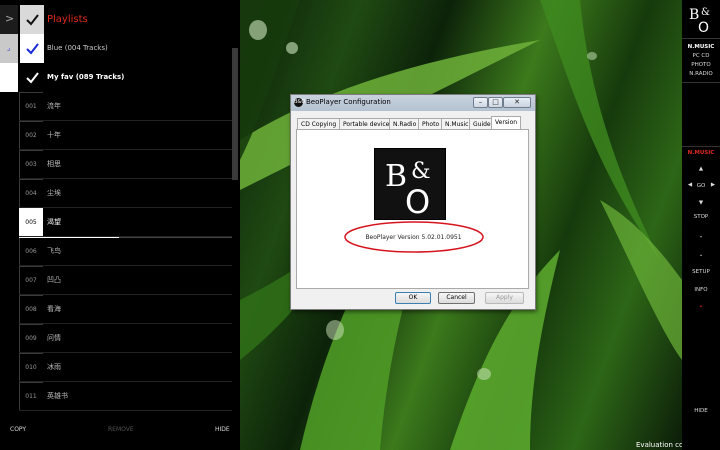 The image size is (720, 450). I want to click on bo-brand-logo: B & O, so click(699, 20).